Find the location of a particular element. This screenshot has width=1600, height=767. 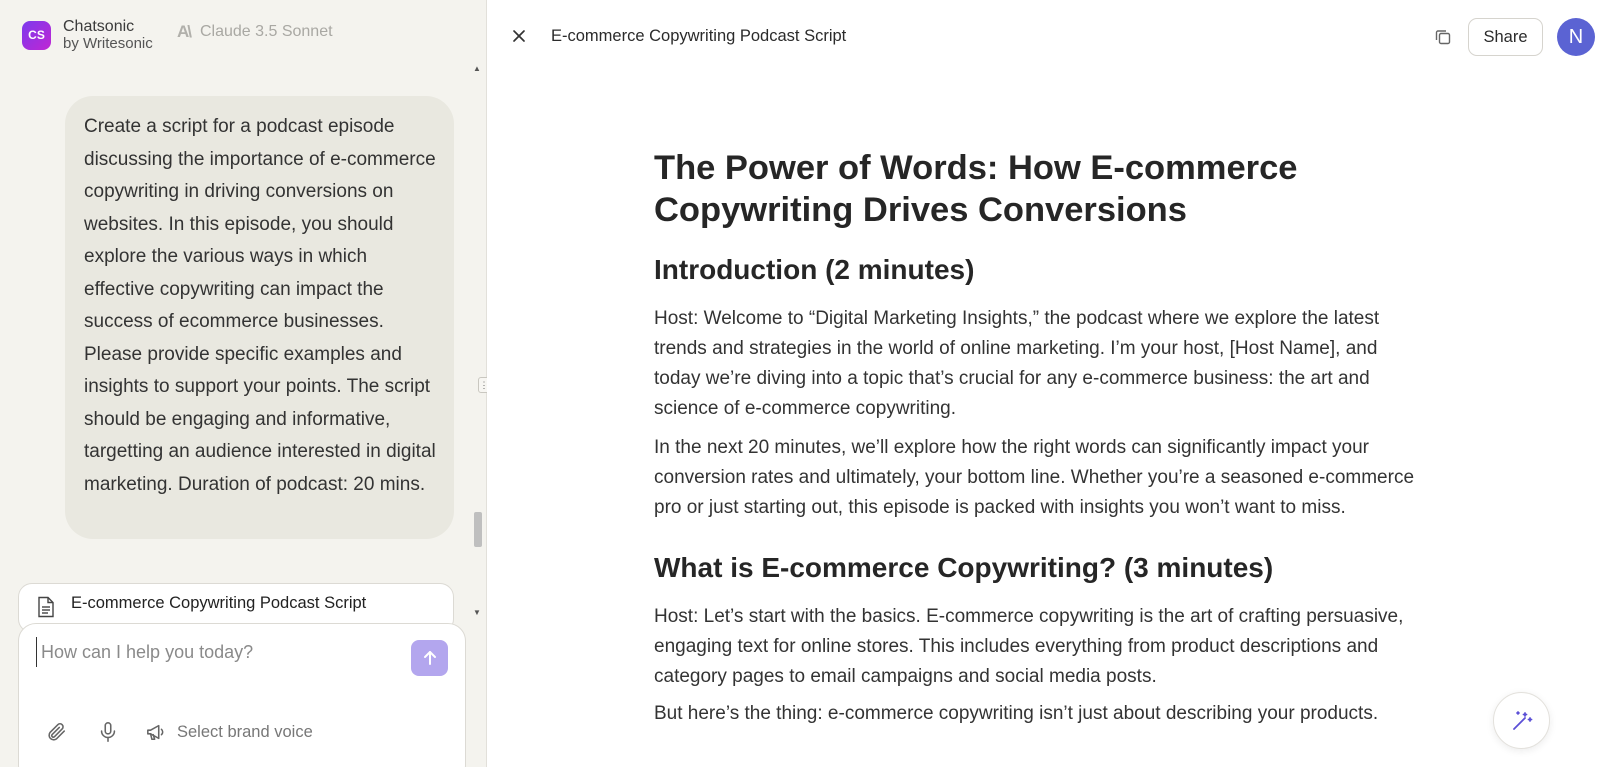

attach-button is located at coordinates (56, 732).